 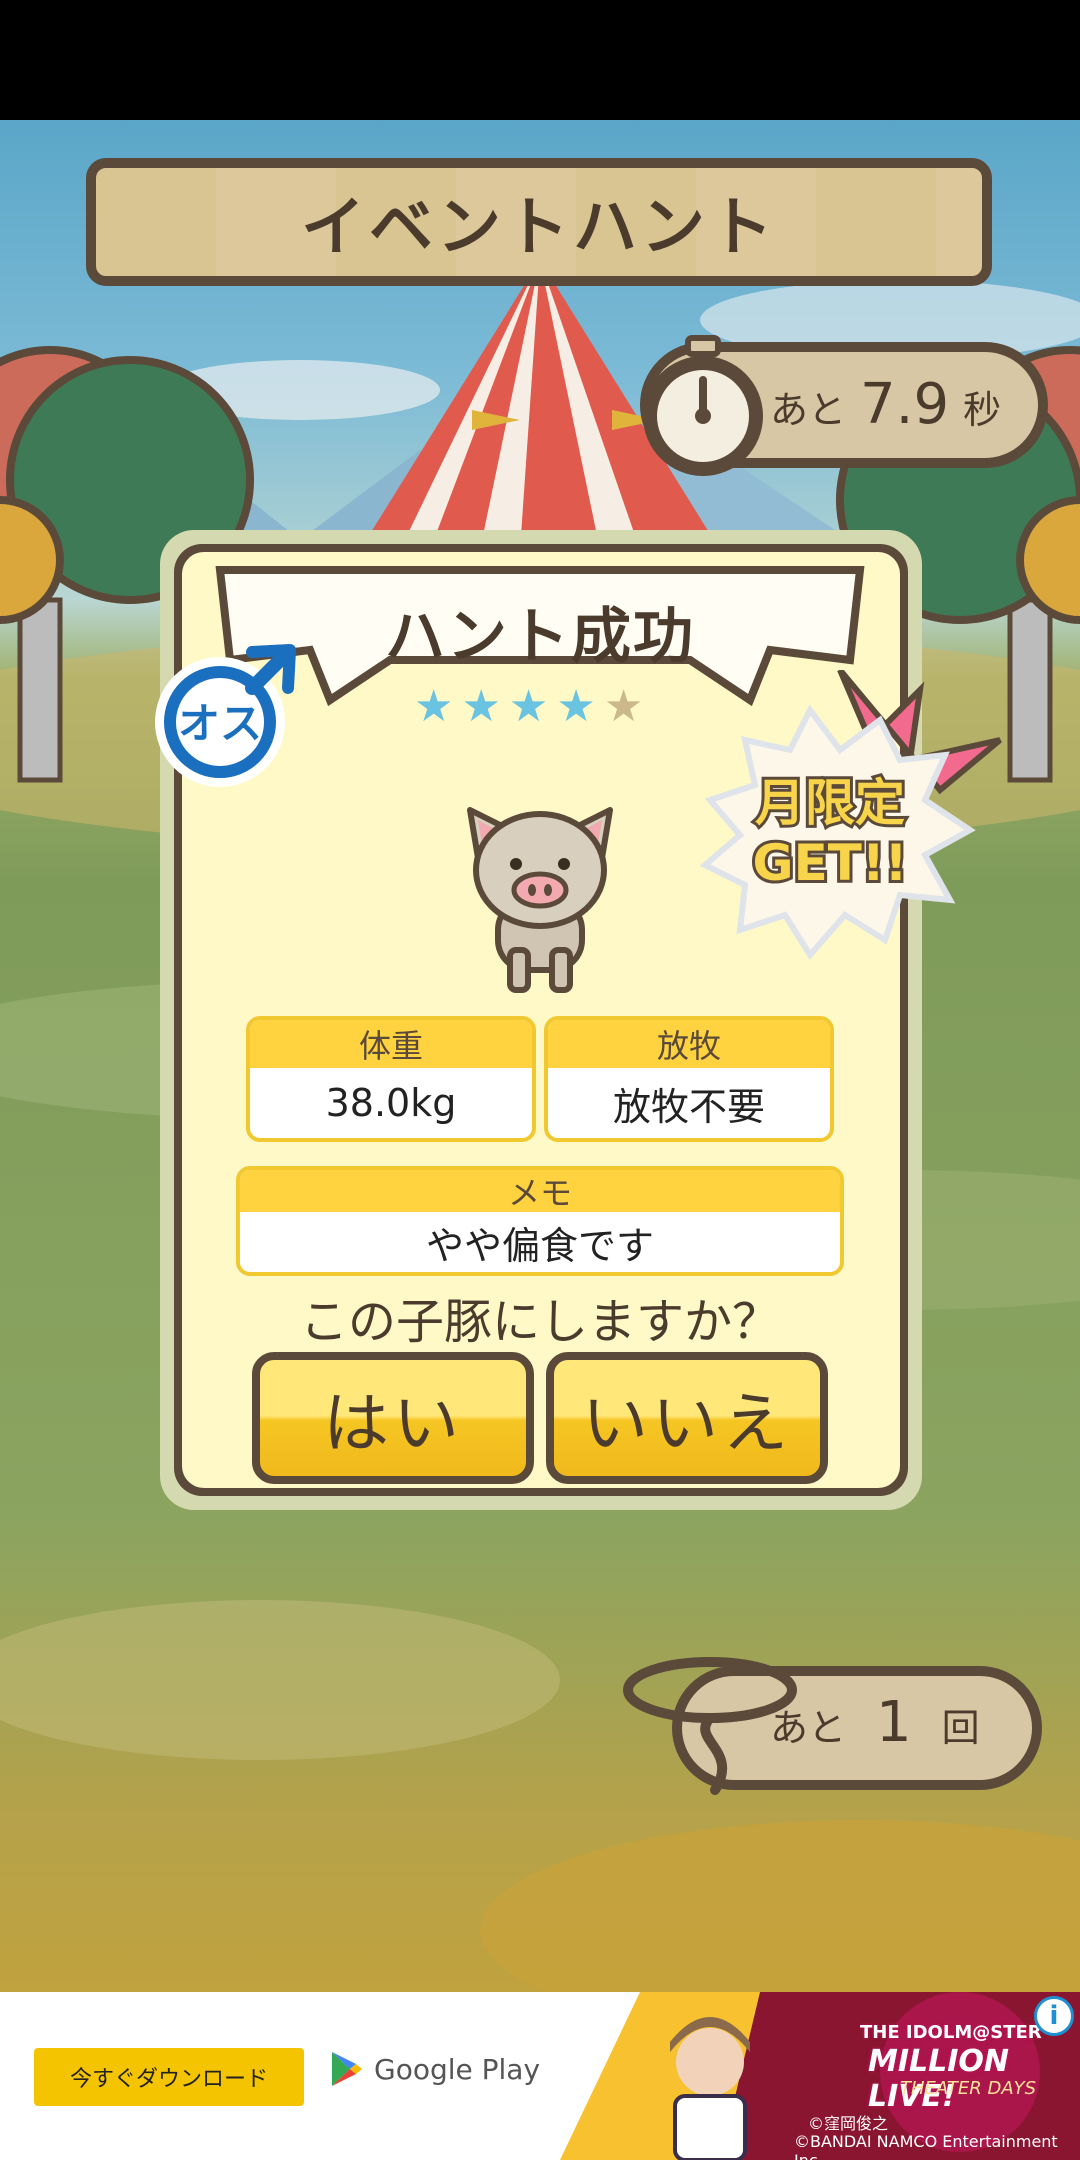 I want to click on timer-unit: 秒, so click(x=982, y=410).